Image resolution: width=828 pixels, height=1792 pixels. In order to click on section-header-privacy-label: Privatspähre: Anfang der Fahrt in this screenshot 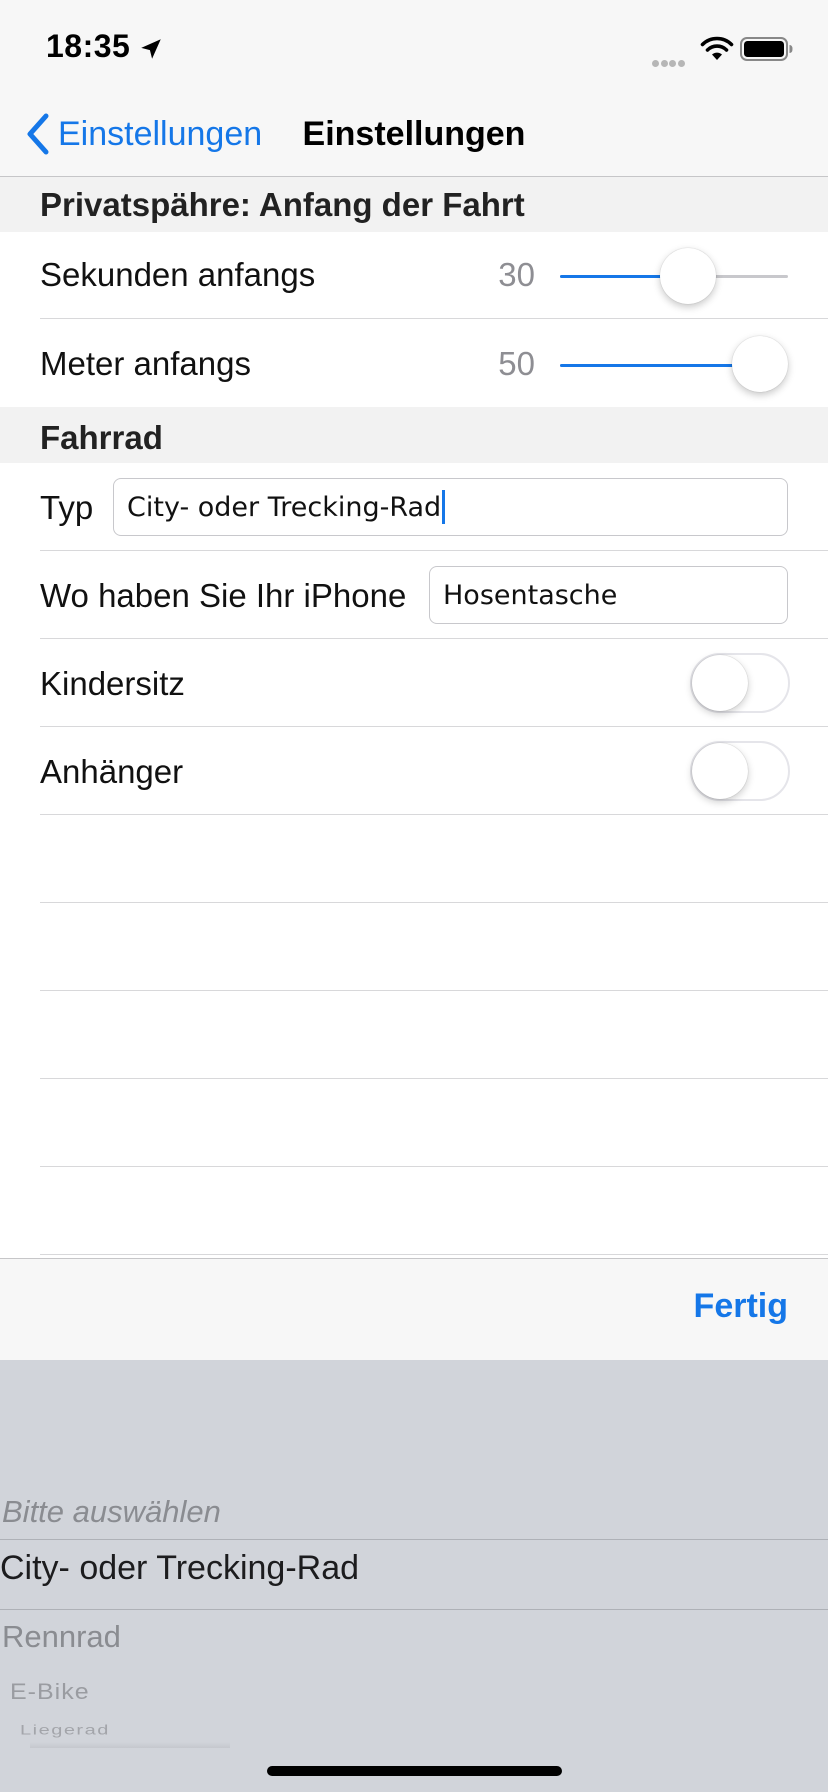, I will do `click(282, 204)`.